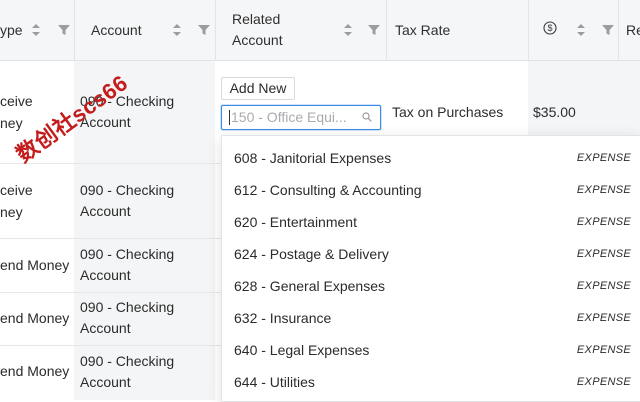 Image resolution: width=640 pixels, height=402 pixels. What do you see at coordinates (431, 158) in the screenshot?
I see `dropdown-option: 608 - Janitorial Expenses EXPENSE` at bounding box center [431, 158].